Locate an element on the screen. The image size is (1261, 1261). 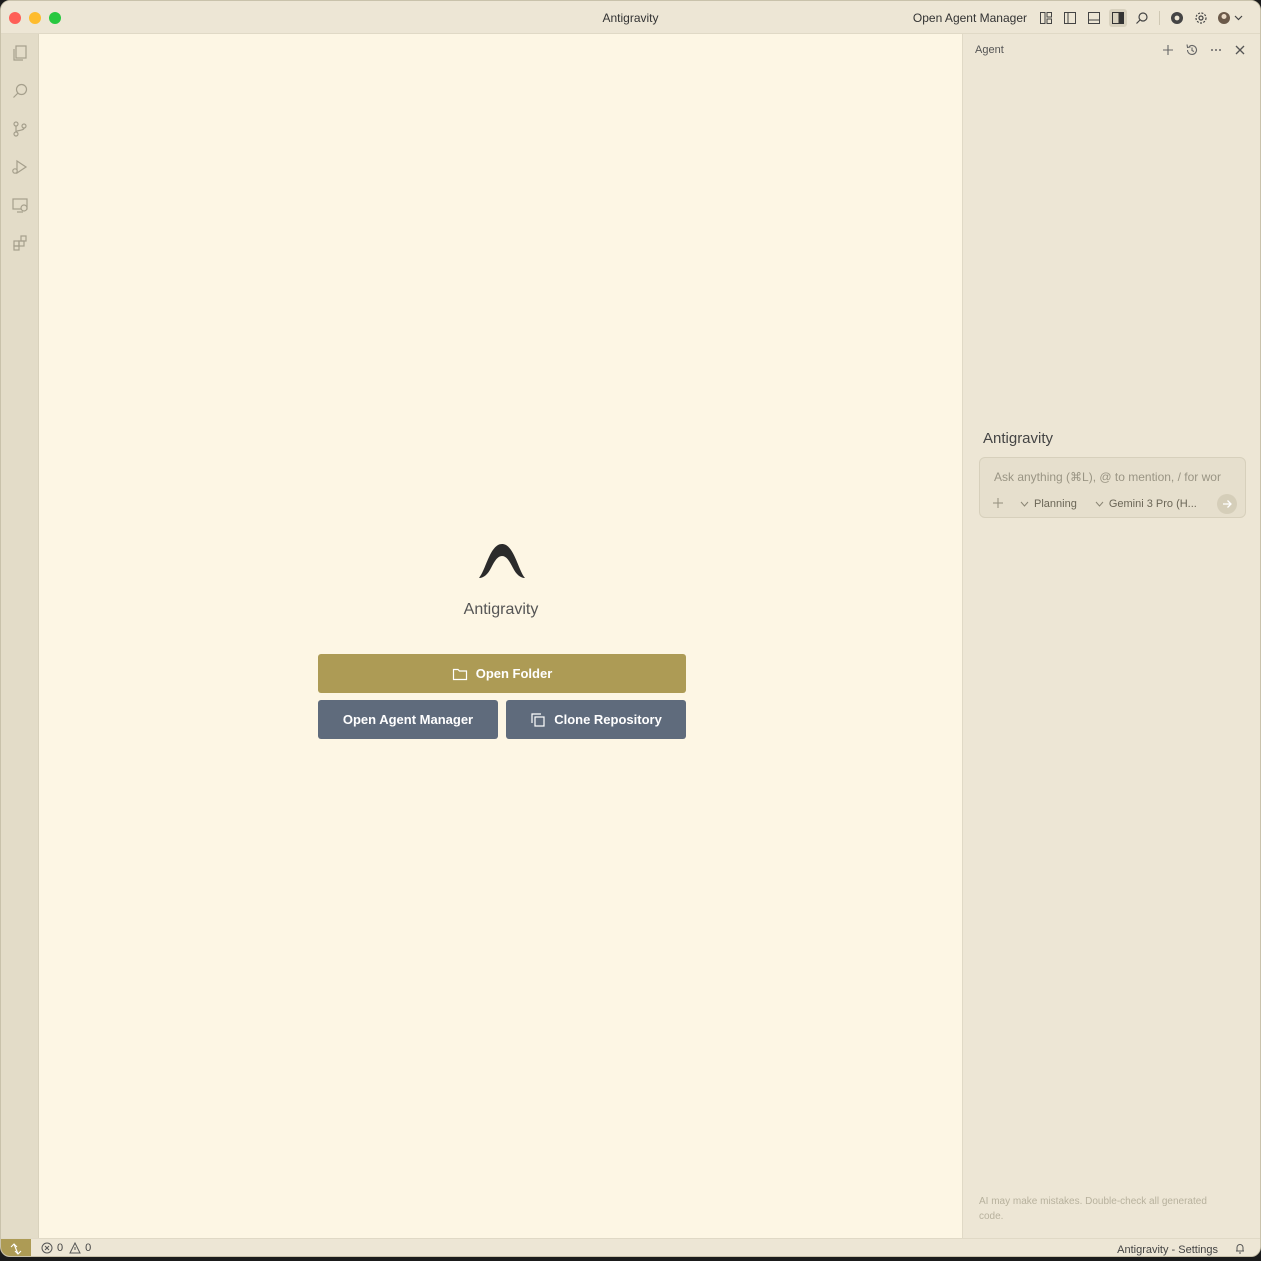
open-folder-label: Open Folder is located at coordinates (514, 673).